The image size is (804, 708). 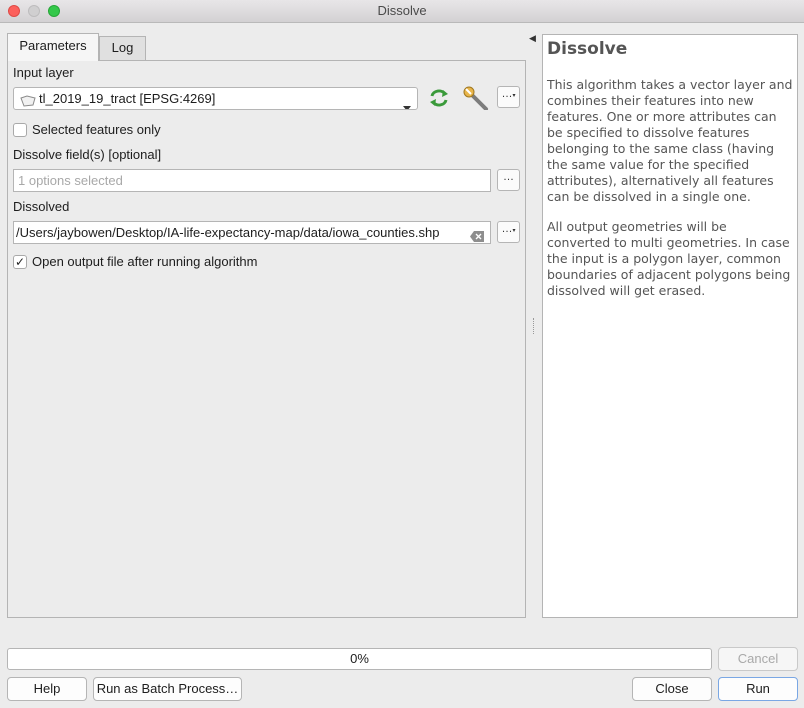 What do you see at coordinates (87, 154) in the screenshot?
I see `dissolve-fields-label: Dissolve field(s) [optional]` at bounding box center [87, 154].